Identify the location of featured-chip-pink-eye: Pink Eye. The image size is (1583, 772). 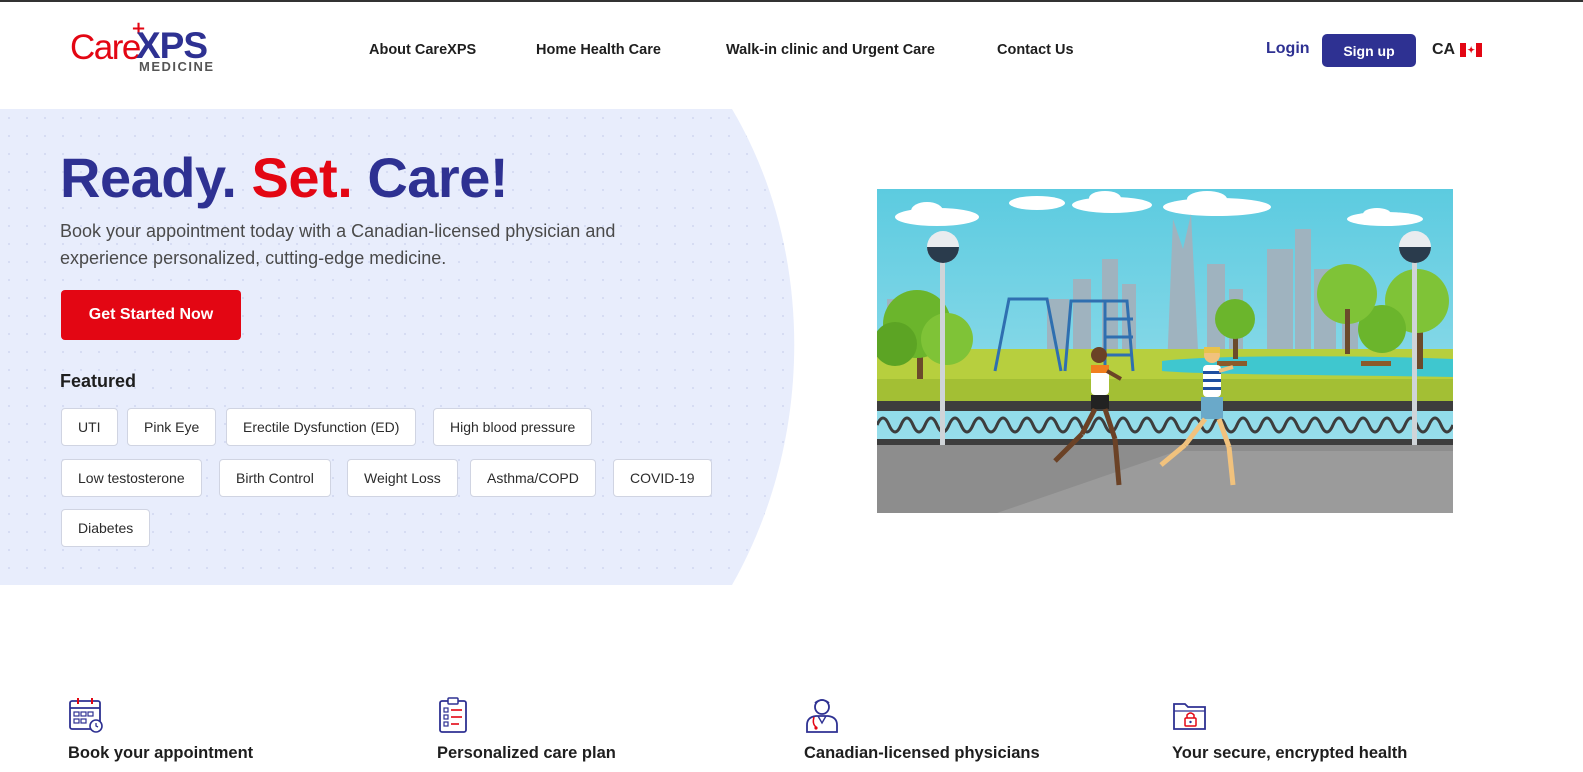
(172, 427).